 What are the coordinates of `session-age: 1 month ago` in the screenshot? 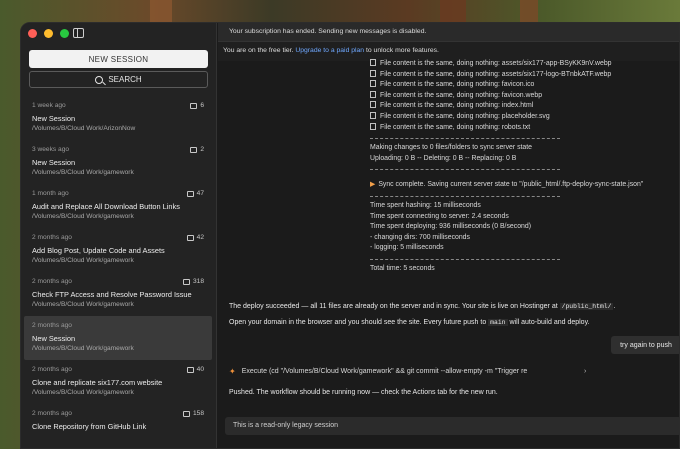 It's located at (50, 193).